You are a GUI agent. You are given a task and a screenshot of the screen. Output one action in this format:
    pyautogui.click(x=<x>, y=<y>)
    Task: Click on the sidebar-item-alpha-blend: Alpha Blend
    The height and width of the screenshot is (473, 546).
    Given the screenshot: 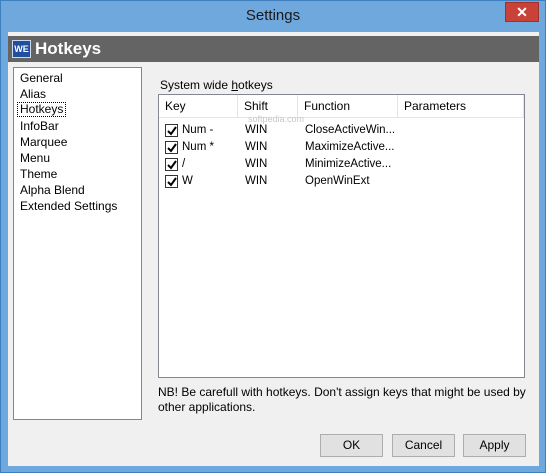 What is the action you would take?
    pyautogui.click(x=52, y=190)
    